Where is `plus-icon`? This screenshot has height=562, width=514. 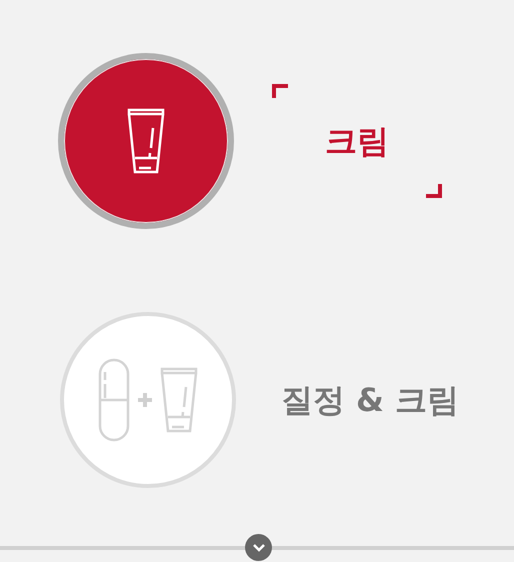 plus-icon is located at coordinates (145, 400).